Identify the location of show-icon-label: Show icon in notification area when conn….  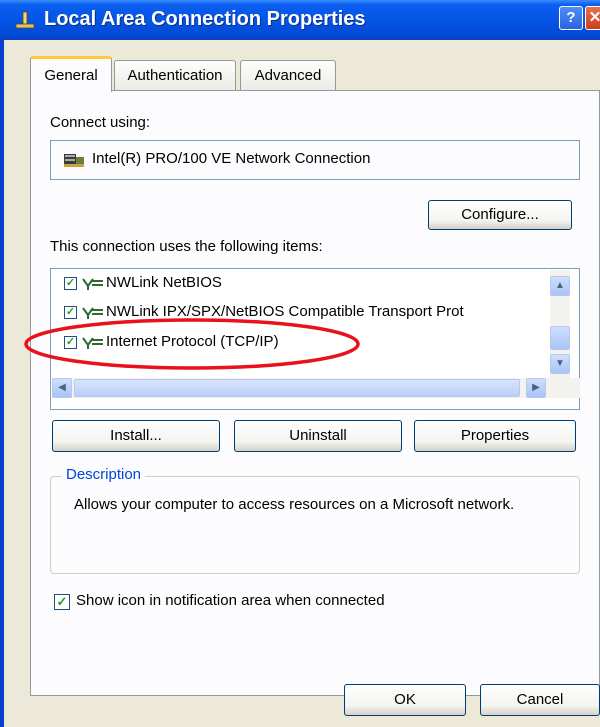
(230, 600).